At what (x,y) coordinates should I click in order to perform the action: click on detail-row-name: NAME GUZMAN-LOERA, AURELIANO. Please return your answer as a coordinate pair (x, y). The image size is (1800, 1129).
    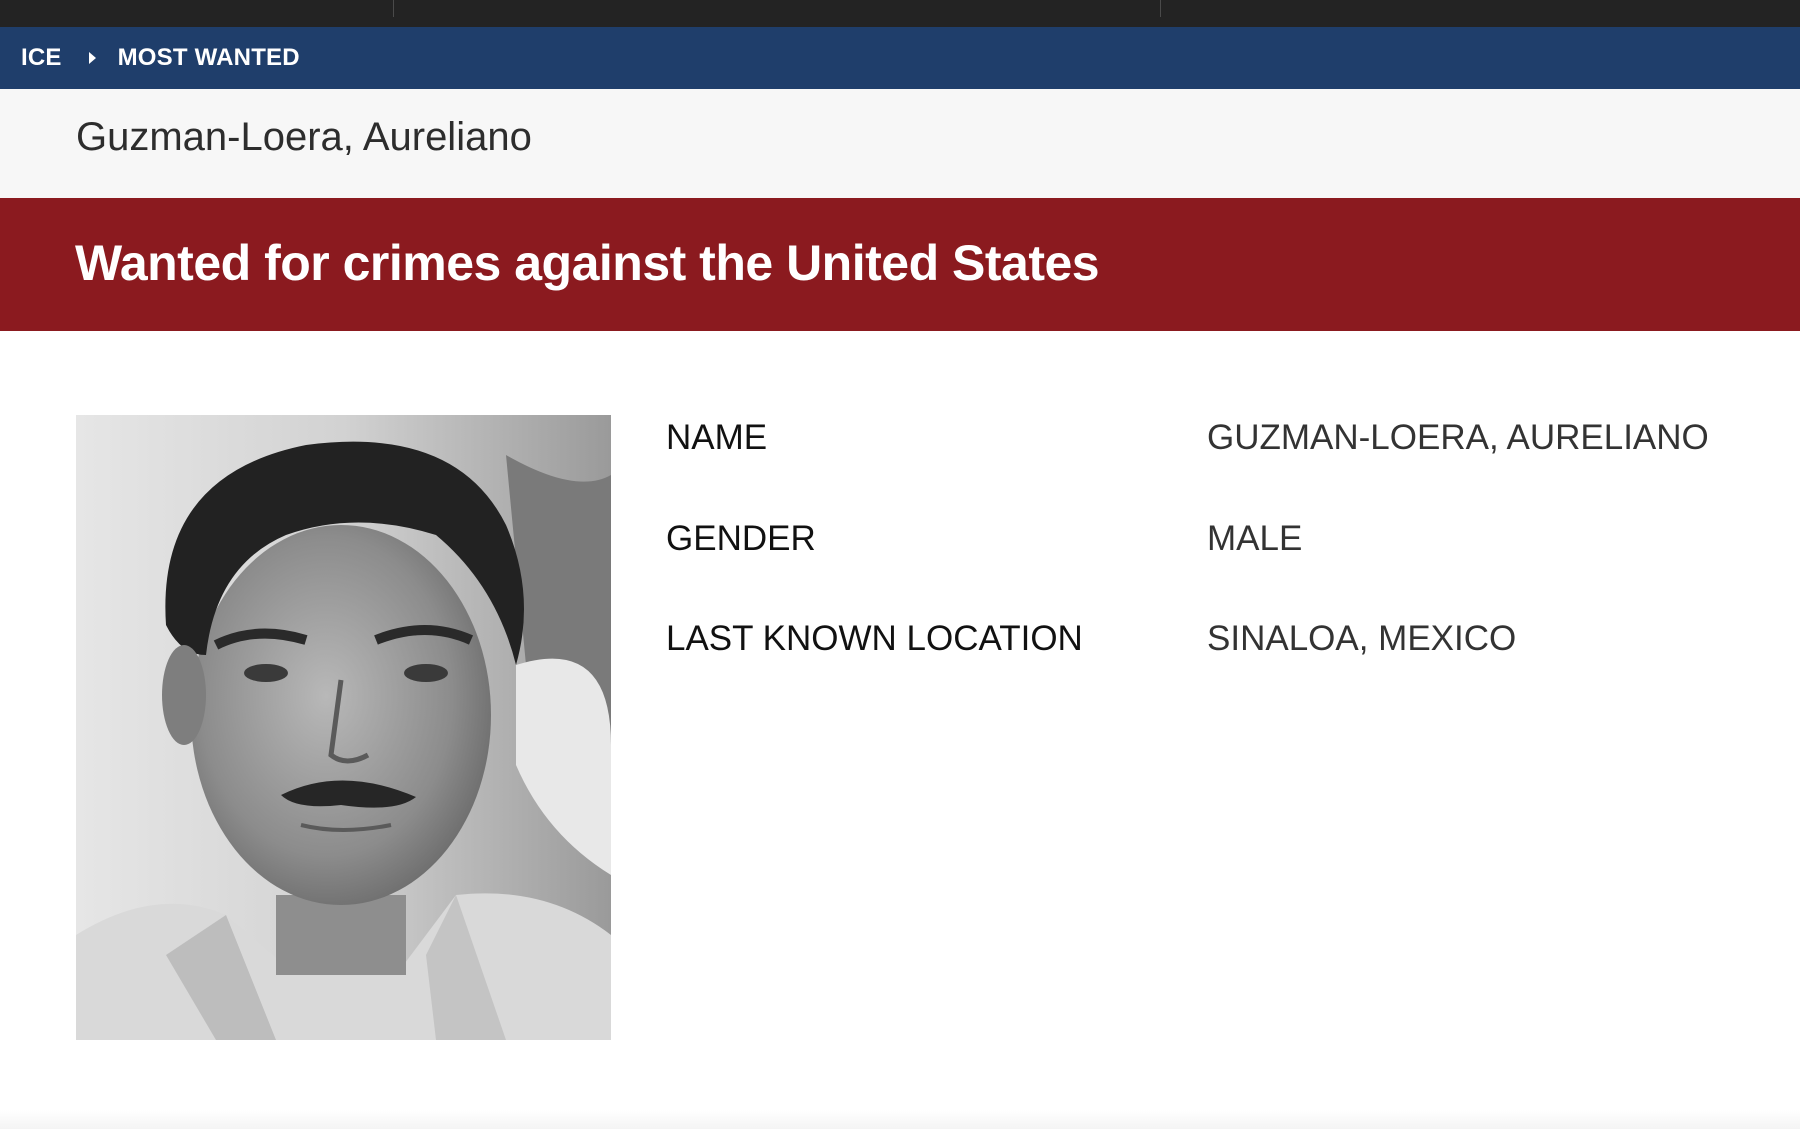
    Looking at the image, I should click on (1216, 443).